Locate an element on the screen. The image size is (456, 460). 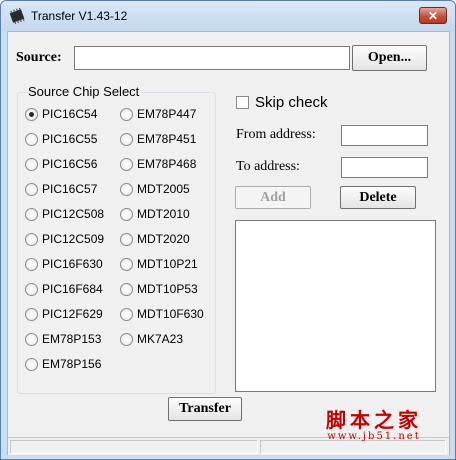
to-address-input is located at coordinates (384, 167).